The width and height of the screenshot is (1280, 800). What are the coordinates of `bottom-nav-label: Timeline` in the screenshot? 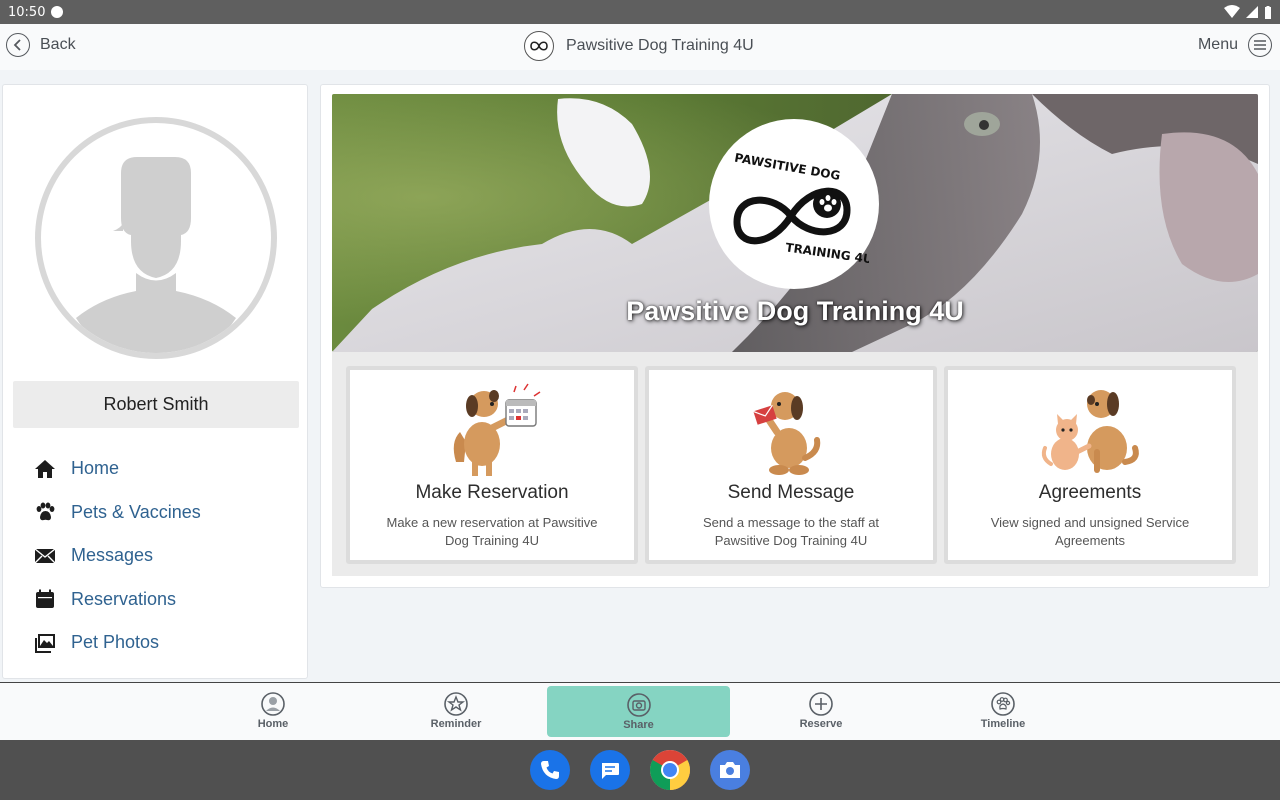 It's located at (1003, 724).